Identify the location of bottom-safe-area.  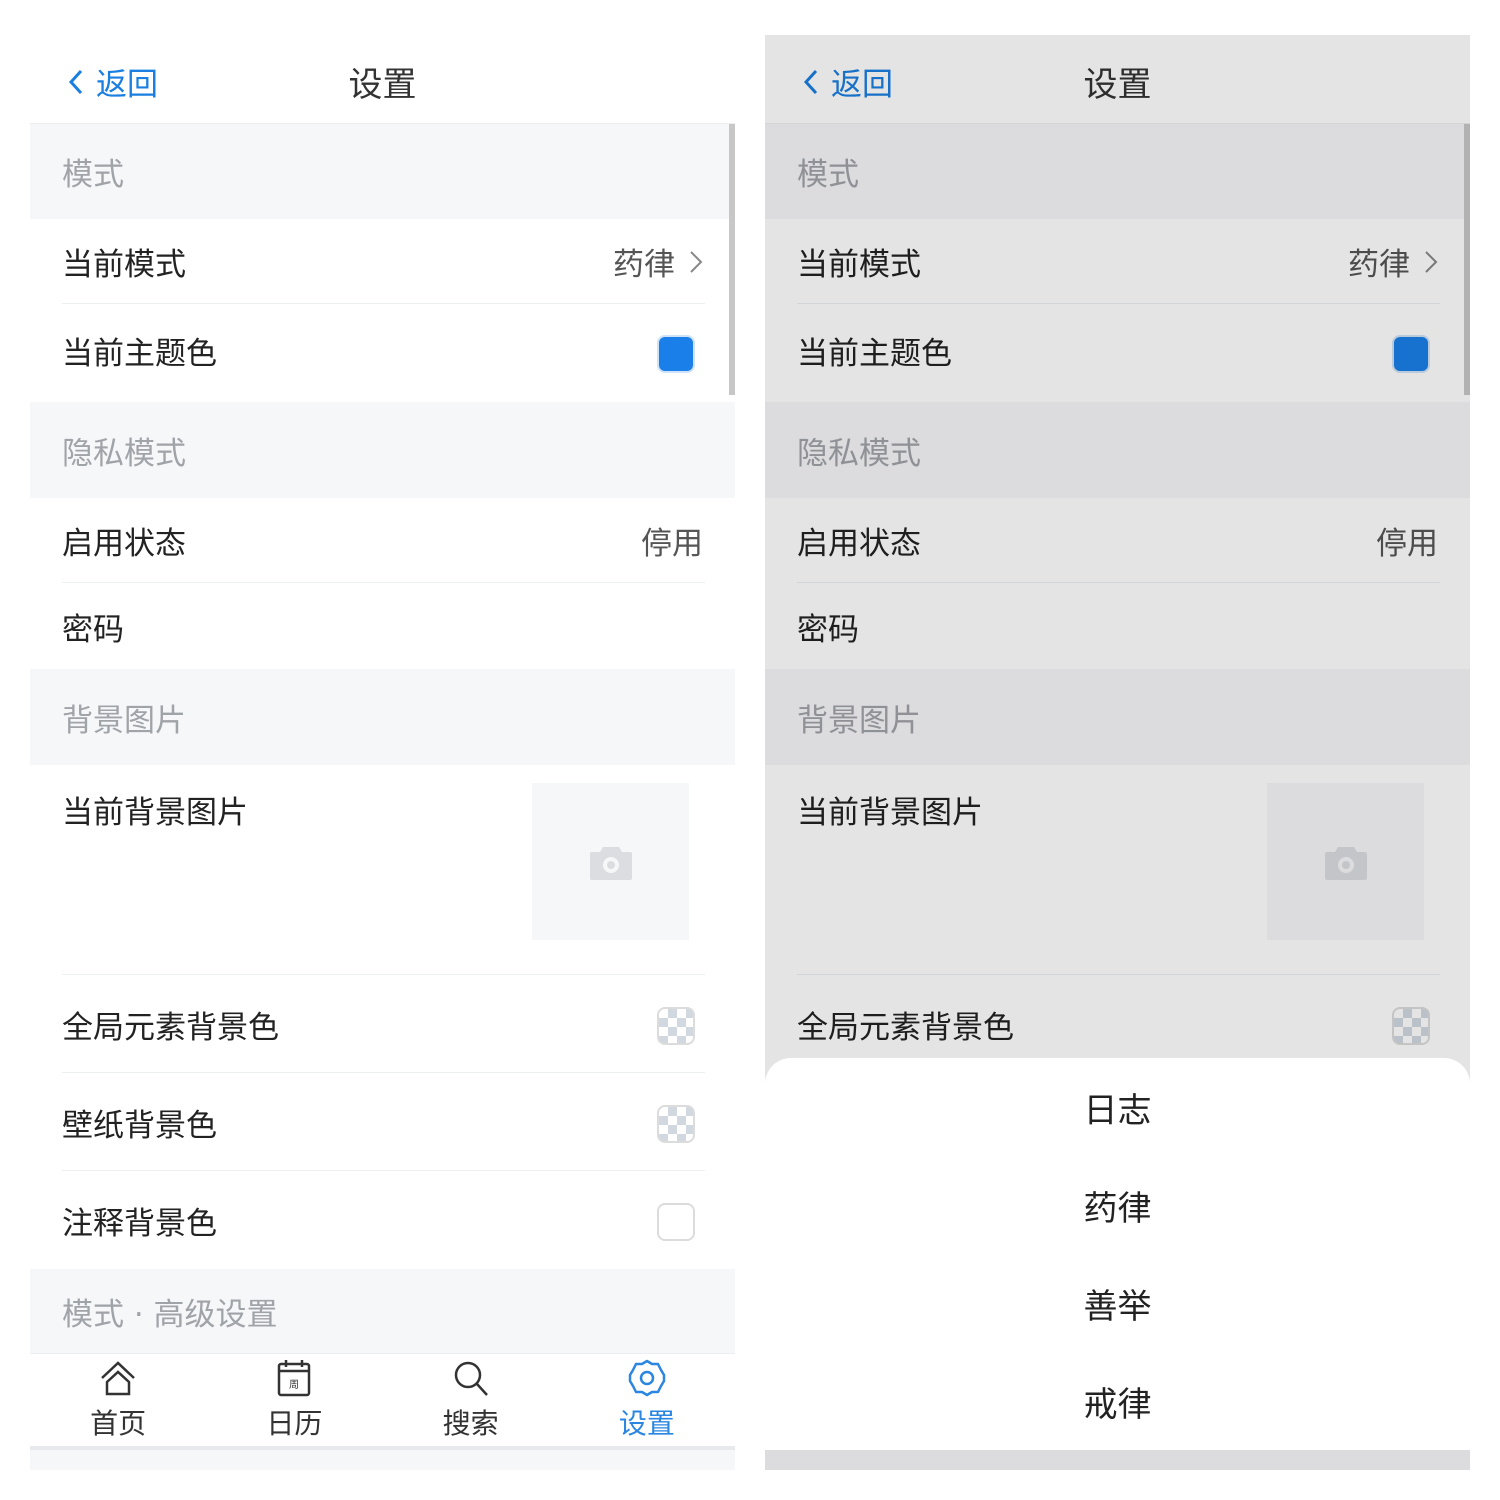
(382, 1460).